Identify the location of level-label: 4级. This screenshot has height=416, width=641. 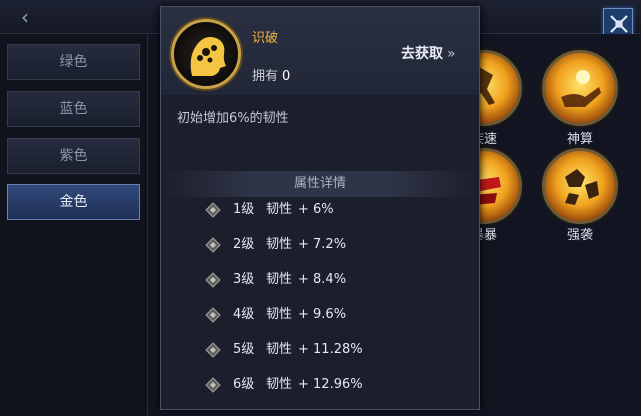
(244, 314).